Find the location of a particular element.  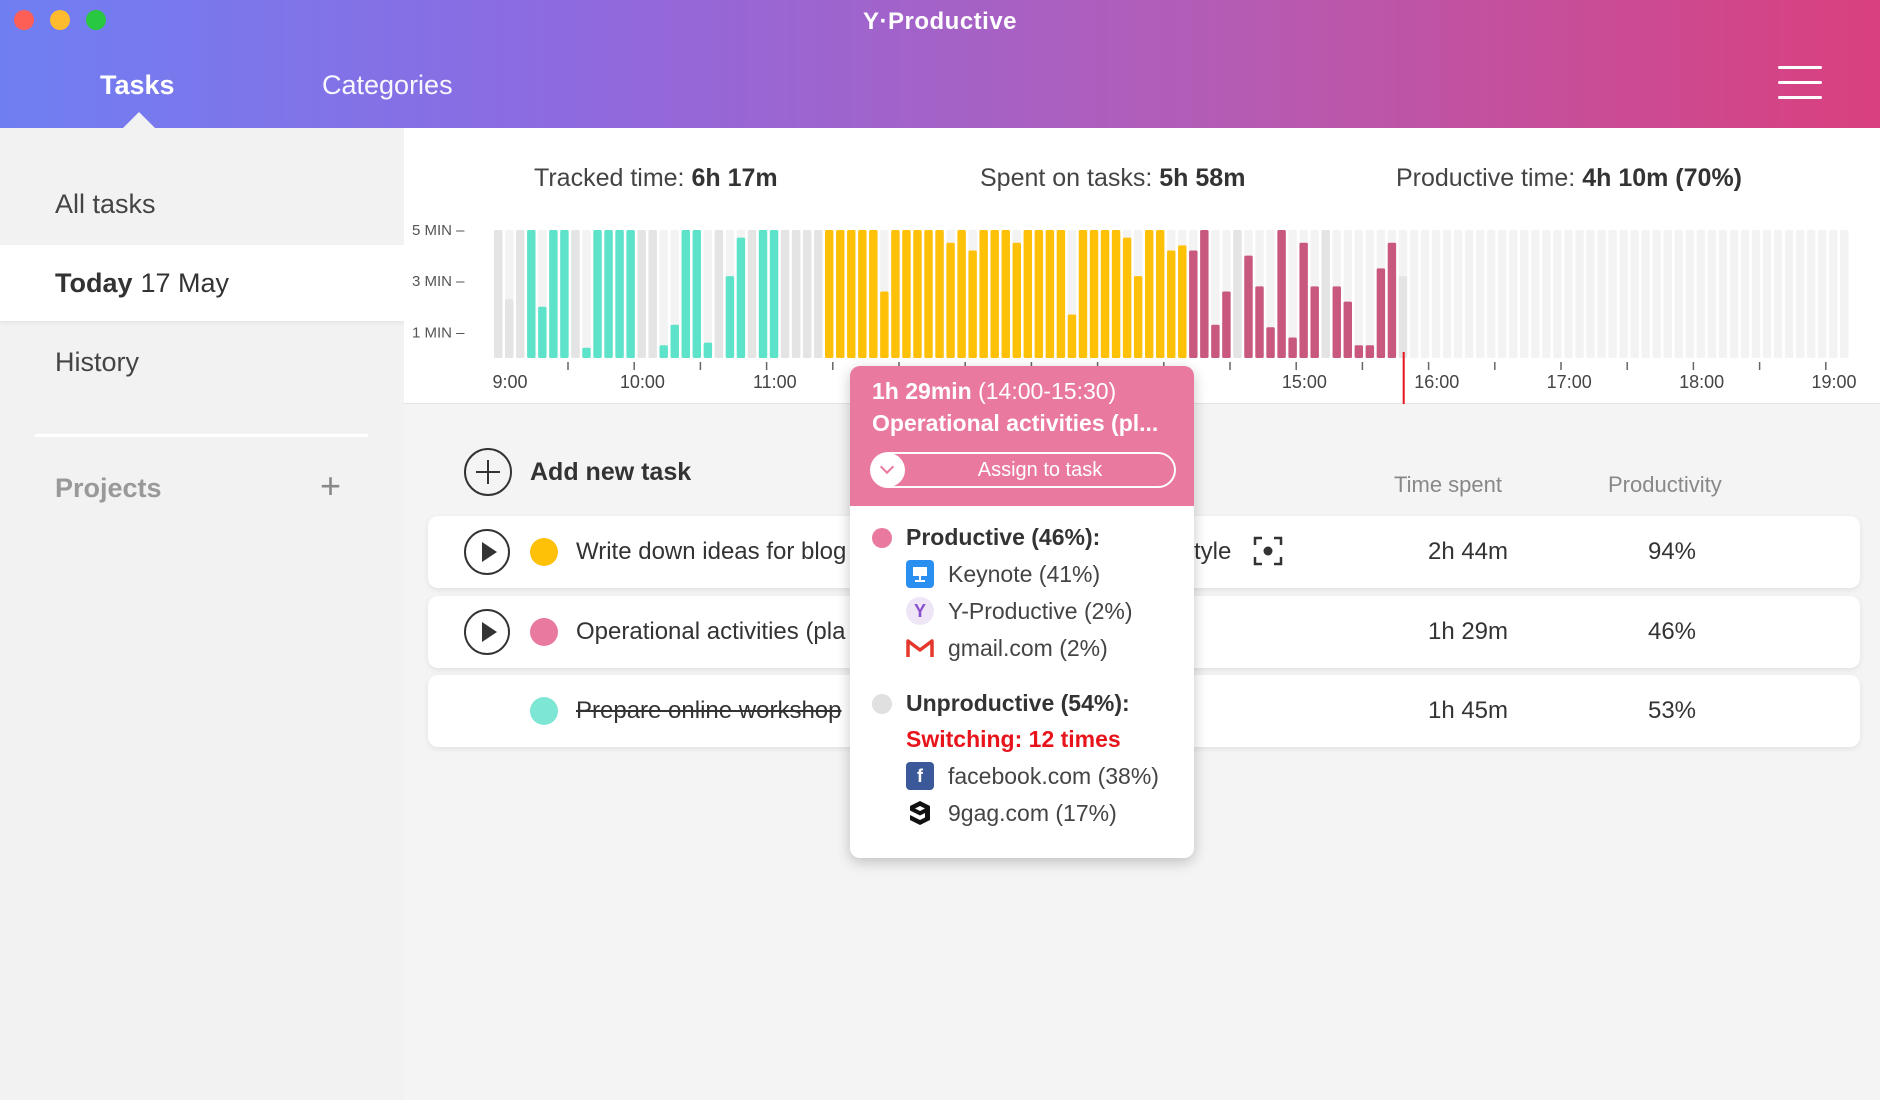

sidebar-item-today: Today 17 May is located at coordinates (202, 283).